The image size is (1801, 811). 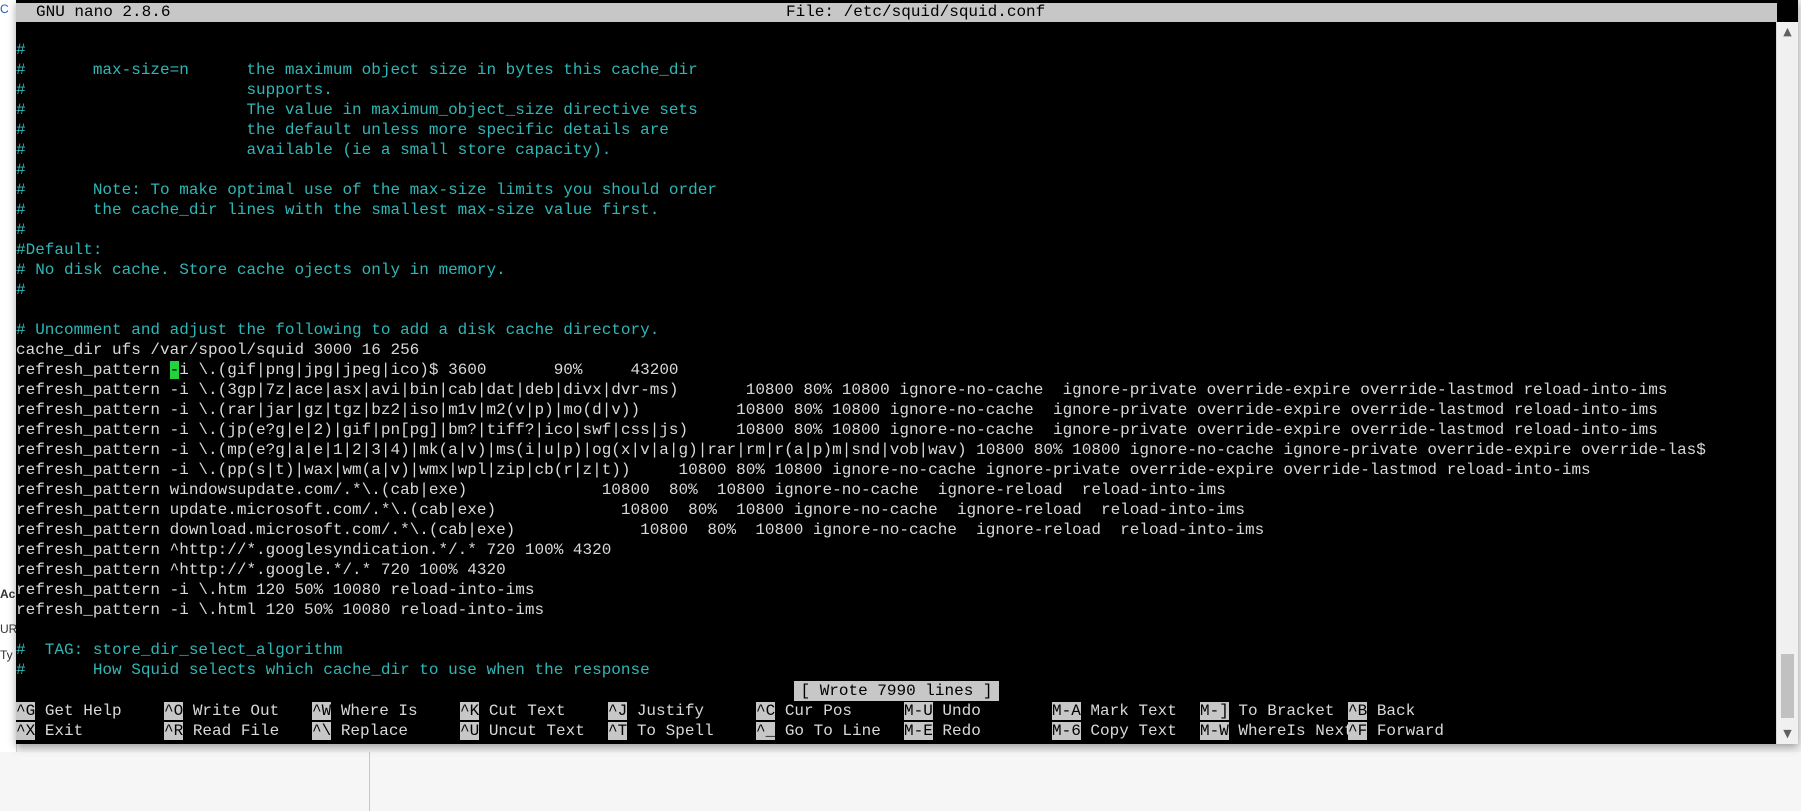 What do you see at coordinates (1296, 731) in the screenshot?
I see `shortcut-label: WhereIs Next` at bounding box center [1296, 731].